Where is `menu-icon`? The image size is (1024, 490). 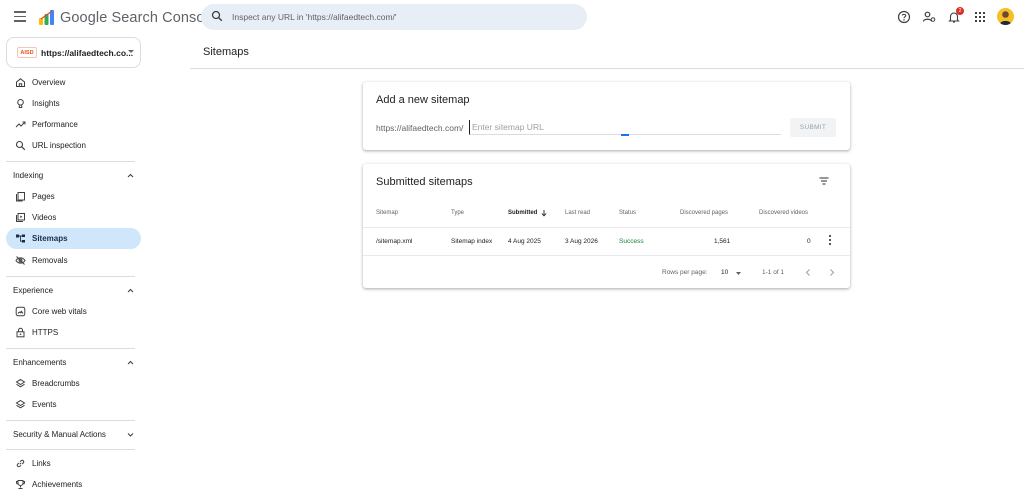
menu-icon is located at coordinates (20, 16).